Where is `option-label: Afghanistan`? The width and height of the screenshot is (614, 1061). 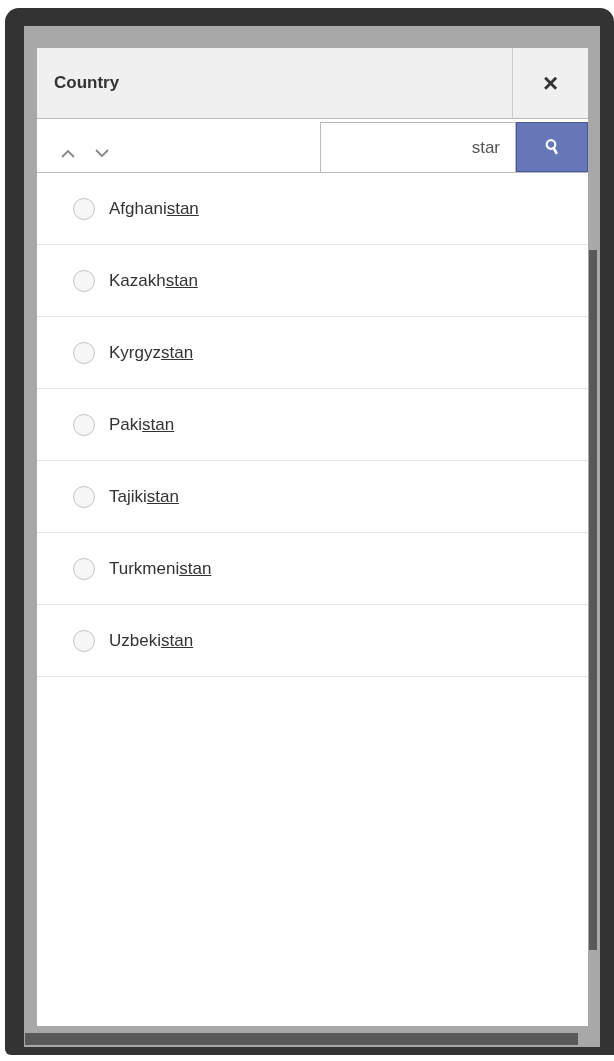
option-label: Afghanistan is located at coordinates (154, 208).